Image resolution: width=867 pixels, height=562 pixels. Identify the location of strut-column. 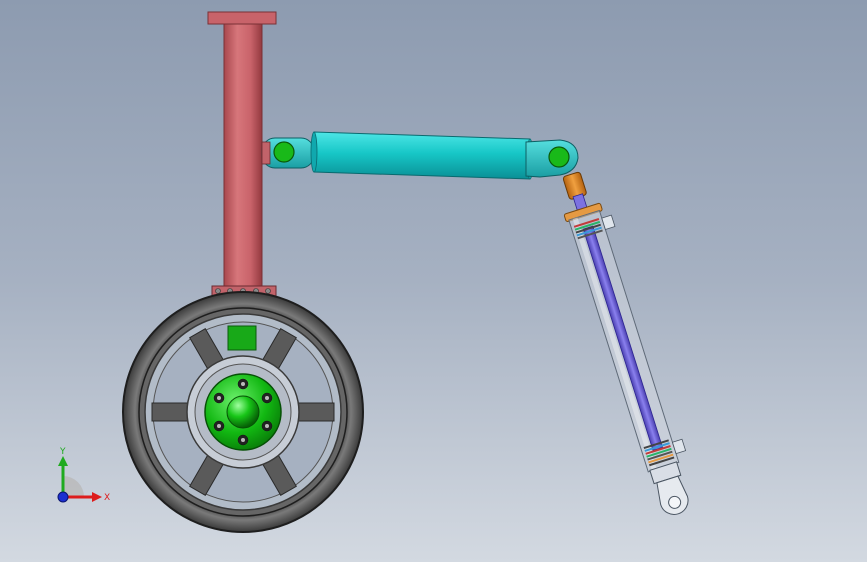
(243, 157).